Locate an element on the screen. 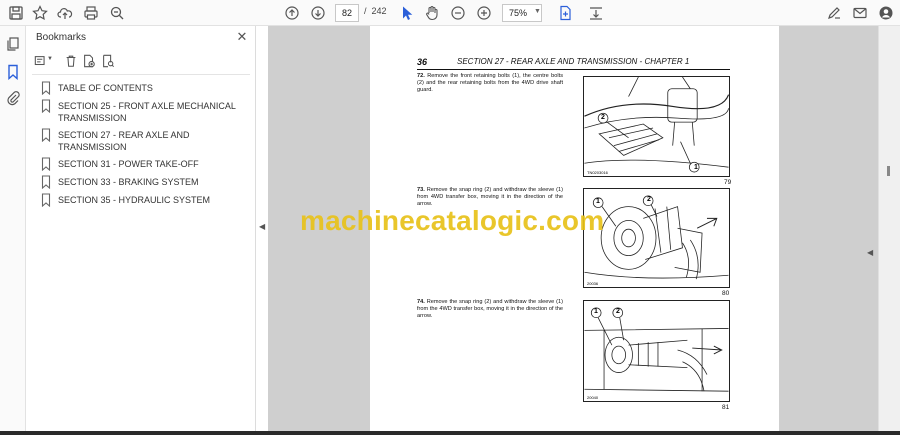 This screenshot has height=435, width=900. header-rule is located at coordinates (573, 69).